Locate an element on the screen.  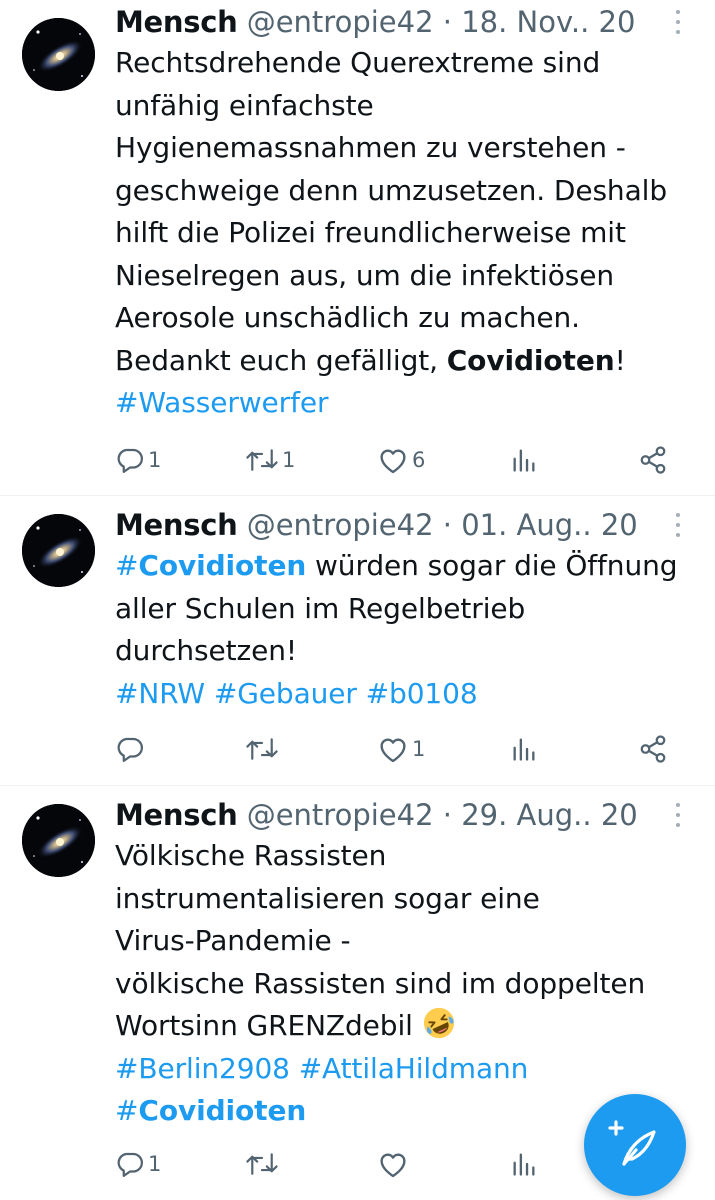
text-line: durchsetzen! is located at coordinates (206, 650).